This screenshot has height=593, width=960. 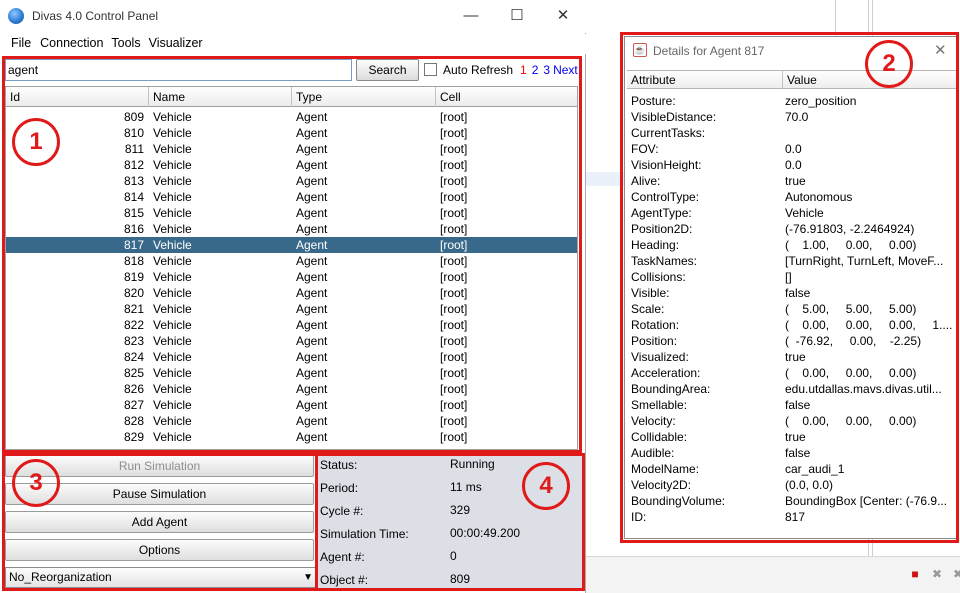 What do you see at coordinates (16, 16) in the screenshot?
I see `globe-icon` at bounding box center [16, 16].